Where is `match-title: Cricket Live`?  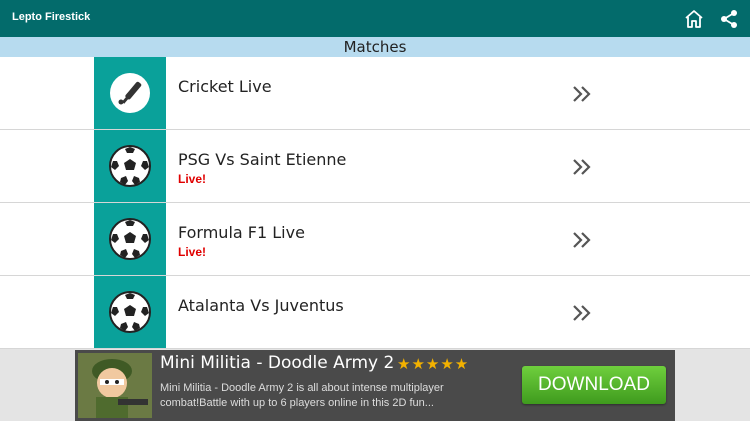 match-title: Cricket Live is located at coordinates (225, 86).